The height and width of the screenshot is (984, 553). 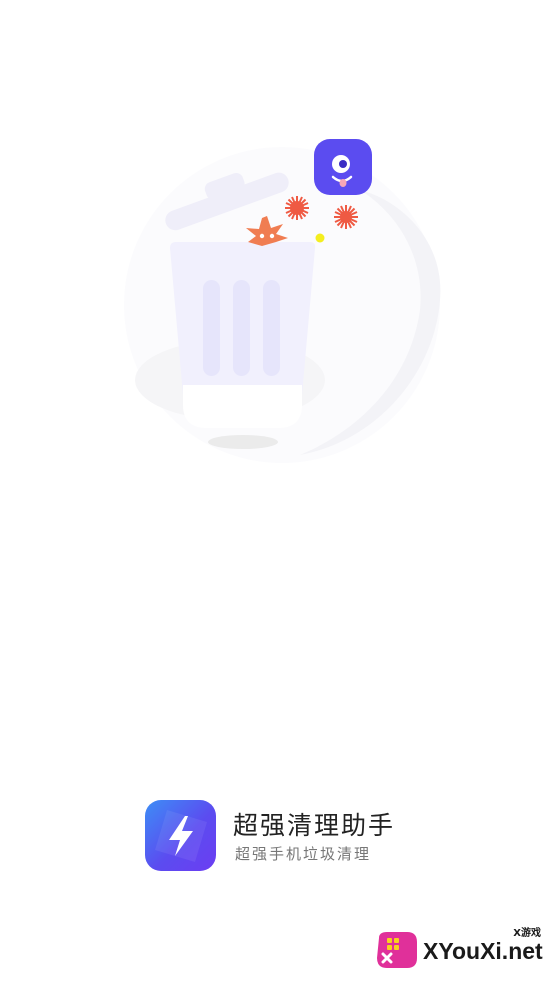 What do you see at coordinates (527, 933) in the screenshot?
I see `watermark-small-text: X游戏` at bounding box center [527, 933].